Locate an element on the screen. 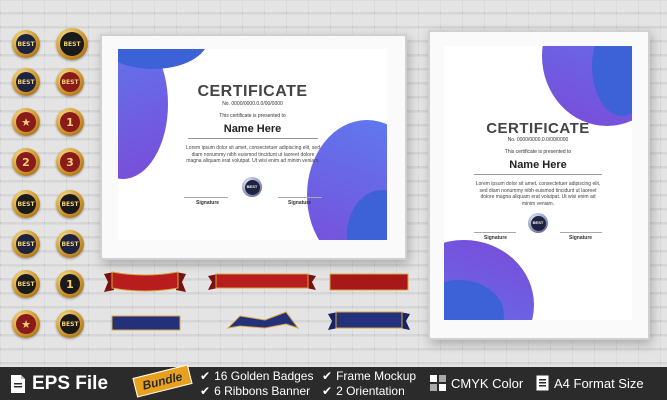  badge-number: 3 is located at coordinates (70, 162).